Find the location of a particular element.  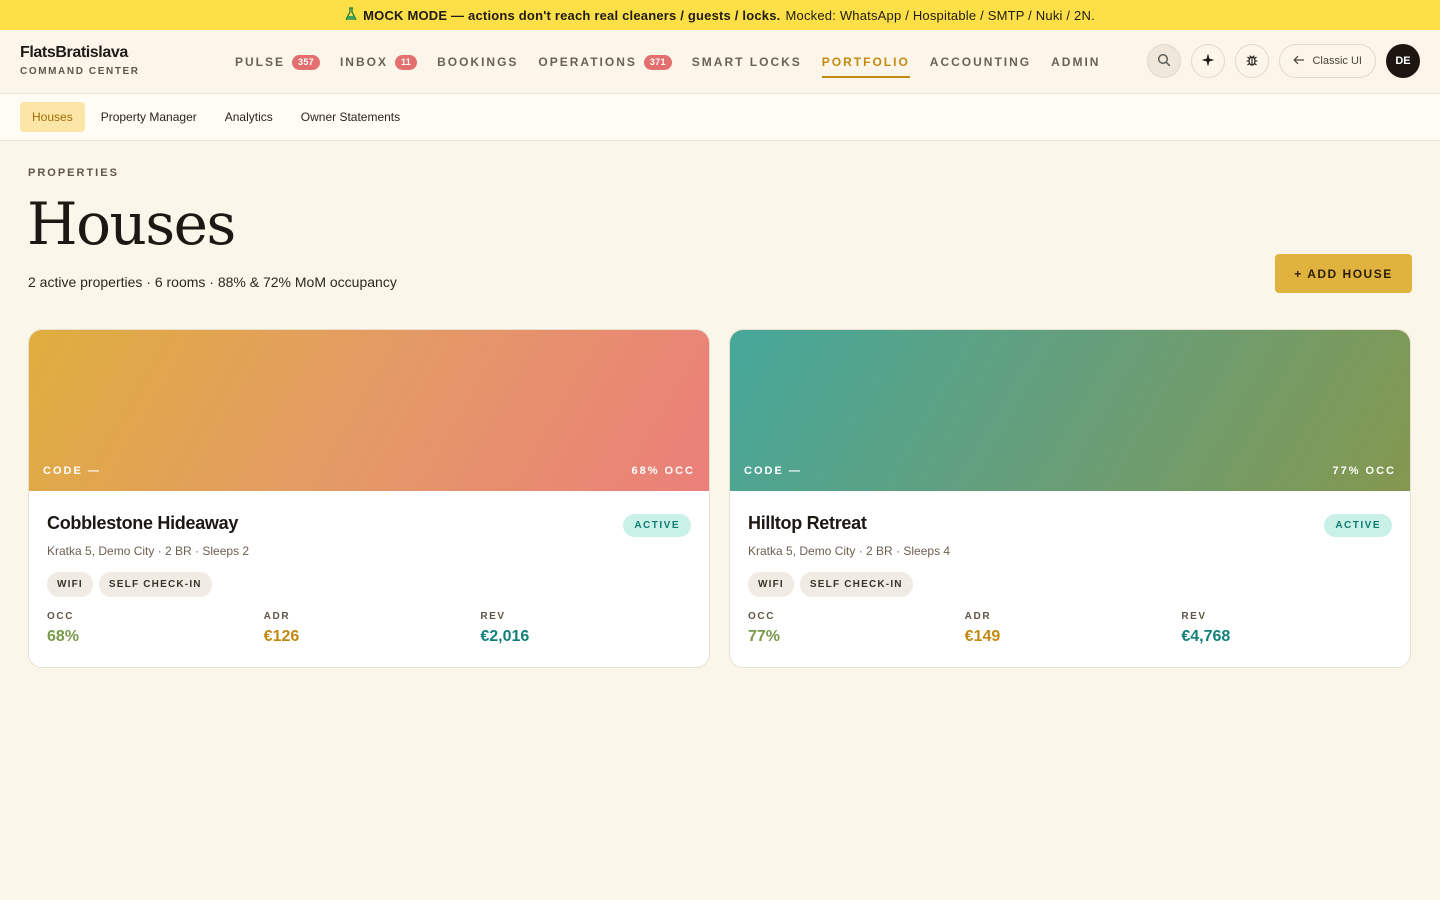

nav-item-operations: OPERATIONS 371 is located at coordinates (605, 62).